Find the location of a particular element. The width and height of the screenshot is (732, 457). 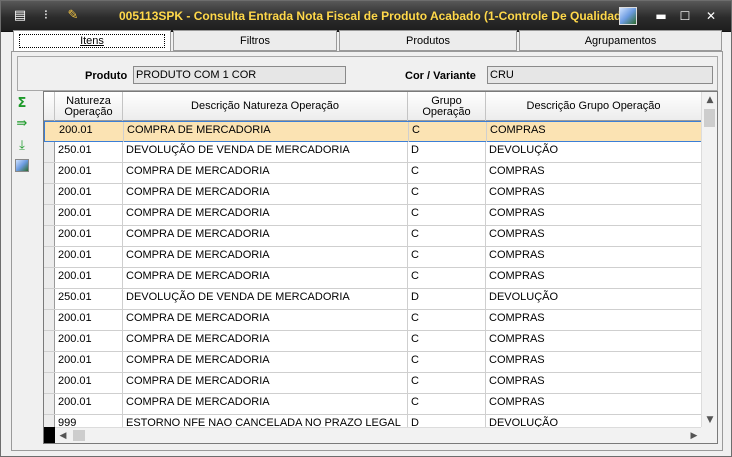

tab-itens: Itens is located at coordinates (92, 41).